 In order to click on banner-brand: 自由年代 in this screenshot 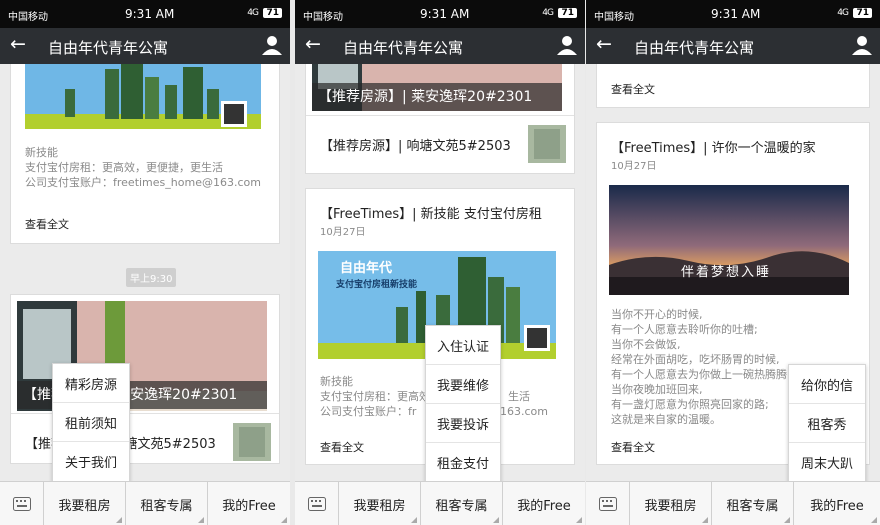, I will do `click(366, 268)`.